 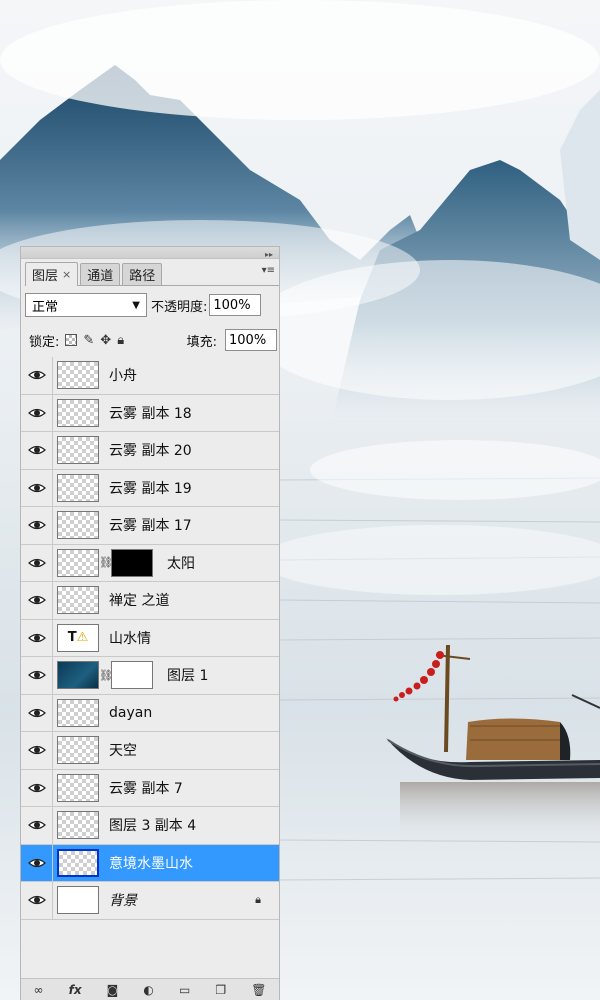 What do you see at coordinates (187, 675) in the screenshot?
I see `layer-name: 图层 1` at bounding box center [187, 675].